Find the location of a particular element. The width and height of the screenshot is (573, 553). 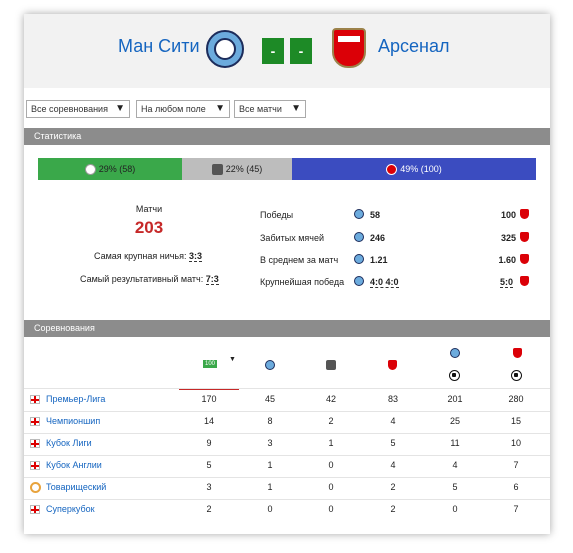

total-cell: 14 is located at coordinates (208, 421).